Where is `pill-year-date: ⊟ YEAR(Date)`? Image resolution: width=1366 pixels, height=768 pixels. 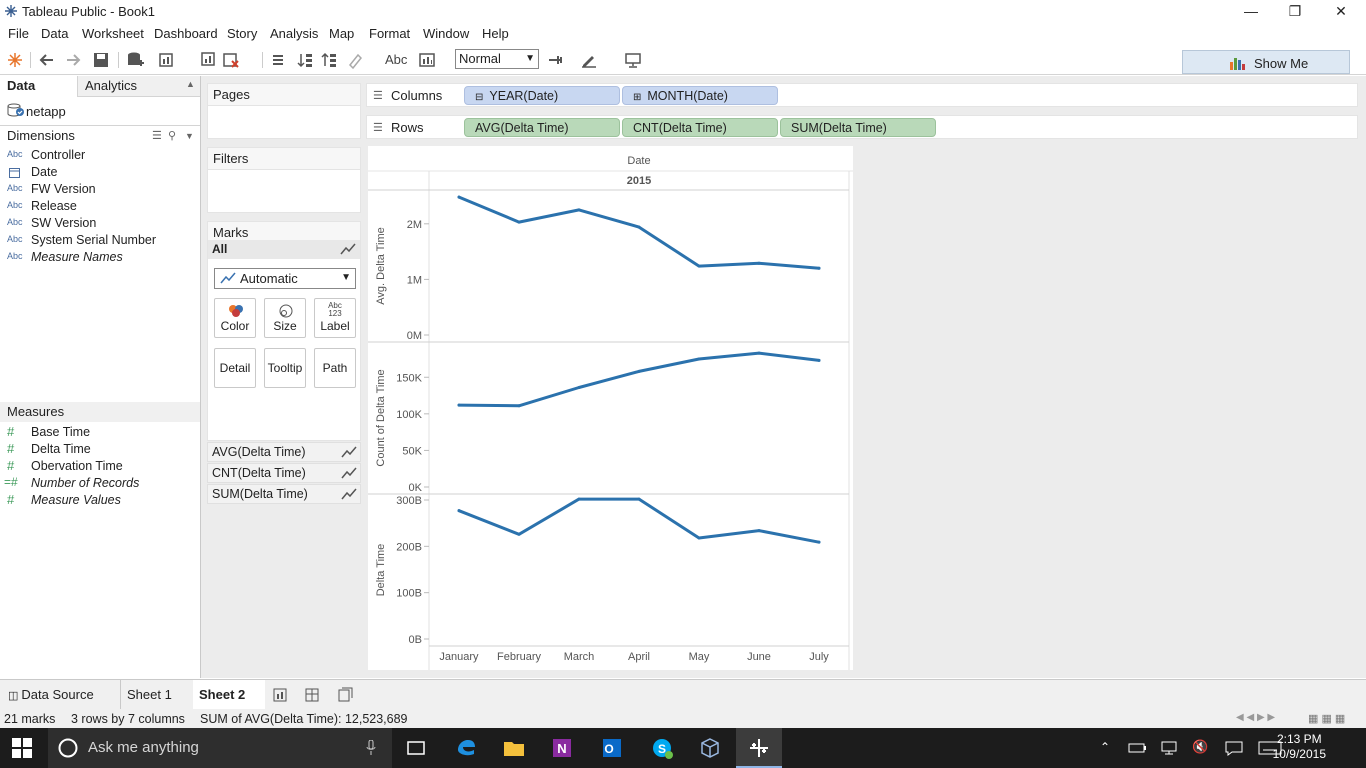
pill-year-date: ⊟ YEAR(Date) is located at coordinates (542, 95).